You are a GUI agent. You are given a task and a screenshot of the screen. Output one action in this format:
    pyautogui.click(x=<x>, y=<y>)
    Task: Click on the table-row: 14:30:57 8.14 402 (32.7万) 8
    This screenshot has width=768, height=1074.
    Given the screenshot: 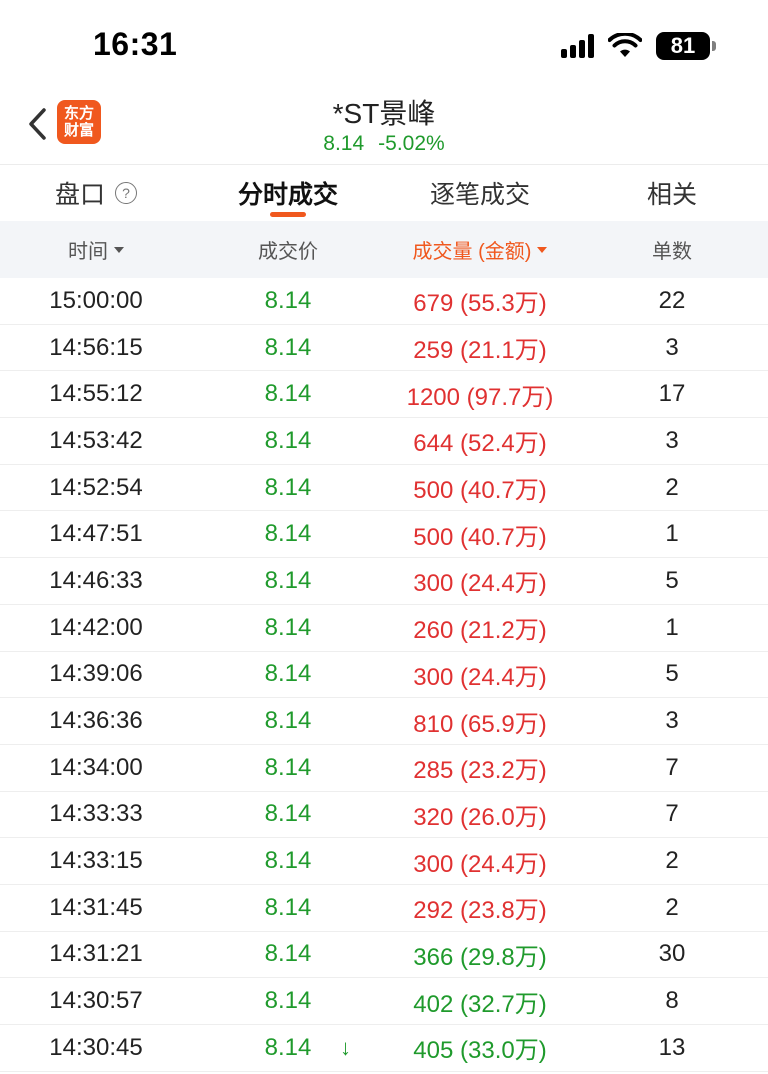 What is the action you would take?
    pyautogui.click(x=384, y=1001)
    